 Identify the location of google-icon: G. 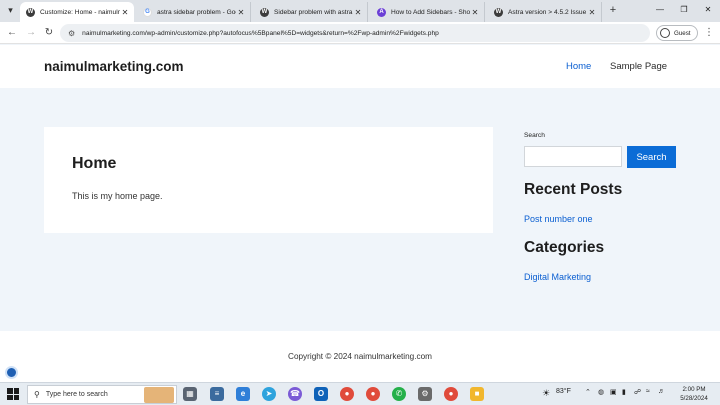
(147, 12).